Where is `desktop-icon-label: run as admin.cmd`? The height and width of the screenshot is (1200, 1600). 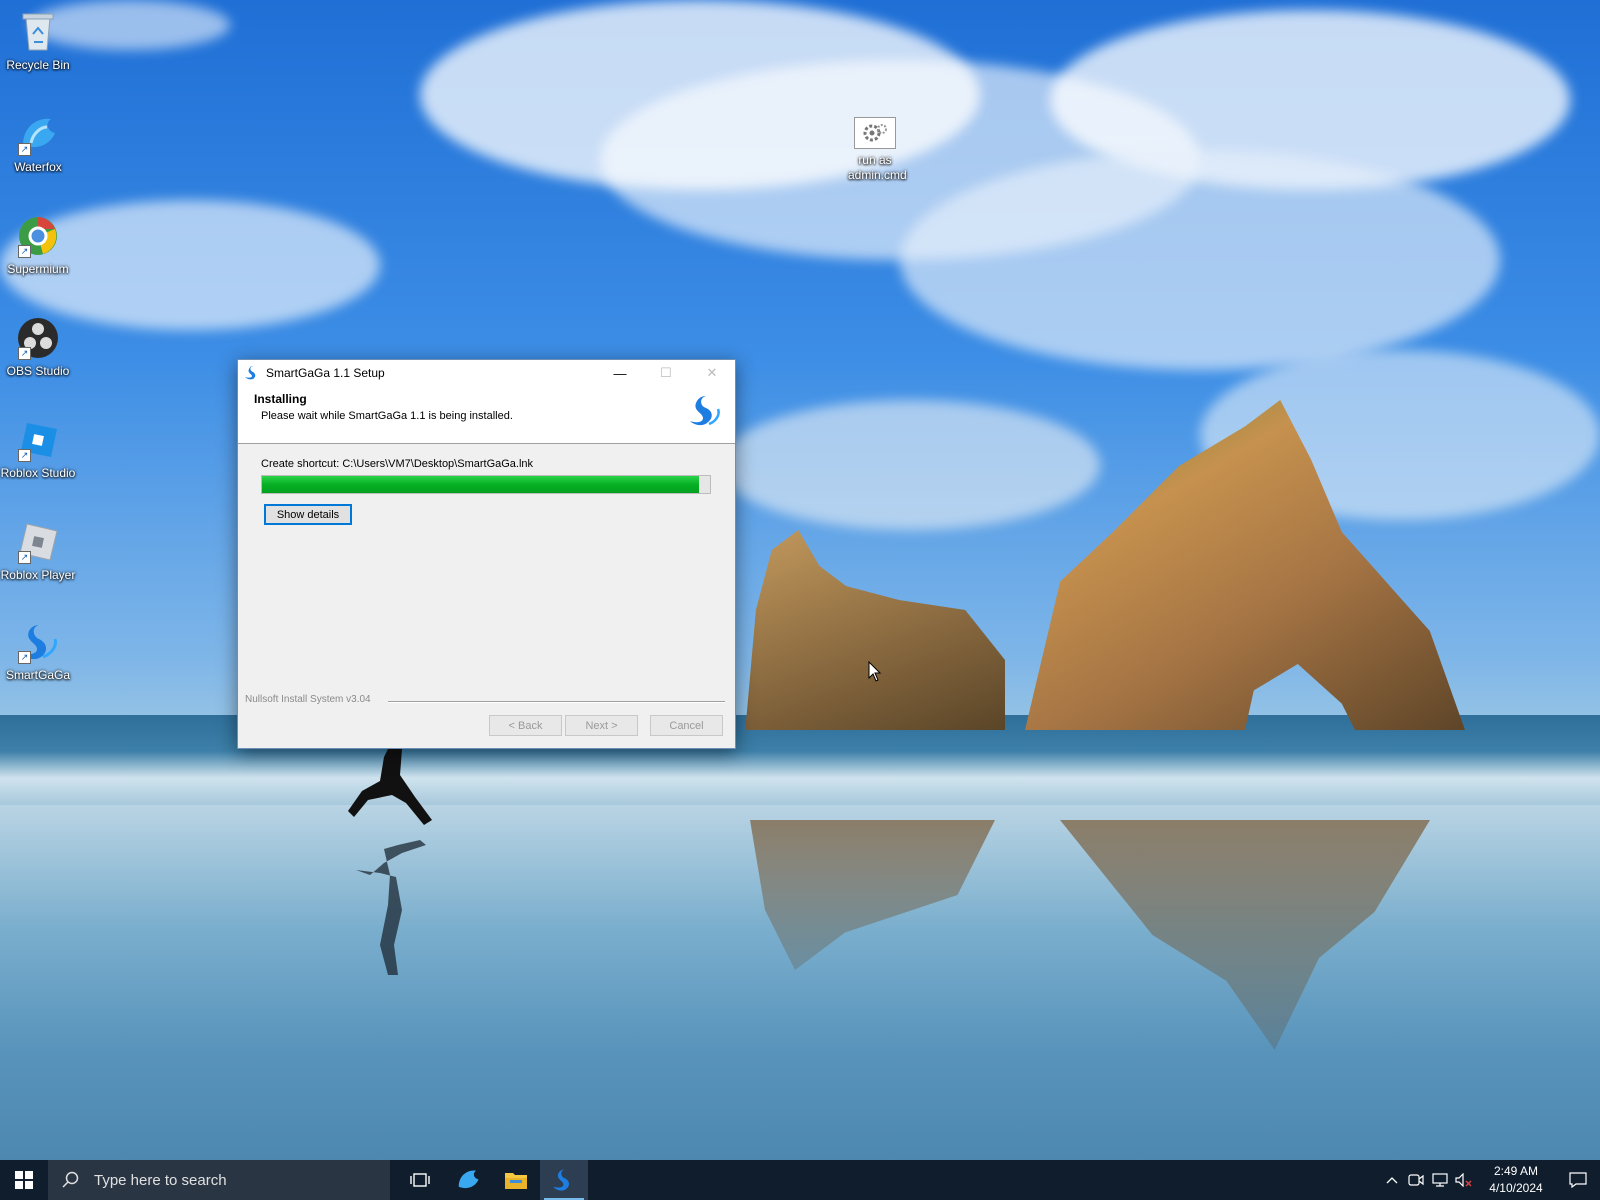
desktop-icon-label: run as admin.cmd is located at coordinates (877, 167).